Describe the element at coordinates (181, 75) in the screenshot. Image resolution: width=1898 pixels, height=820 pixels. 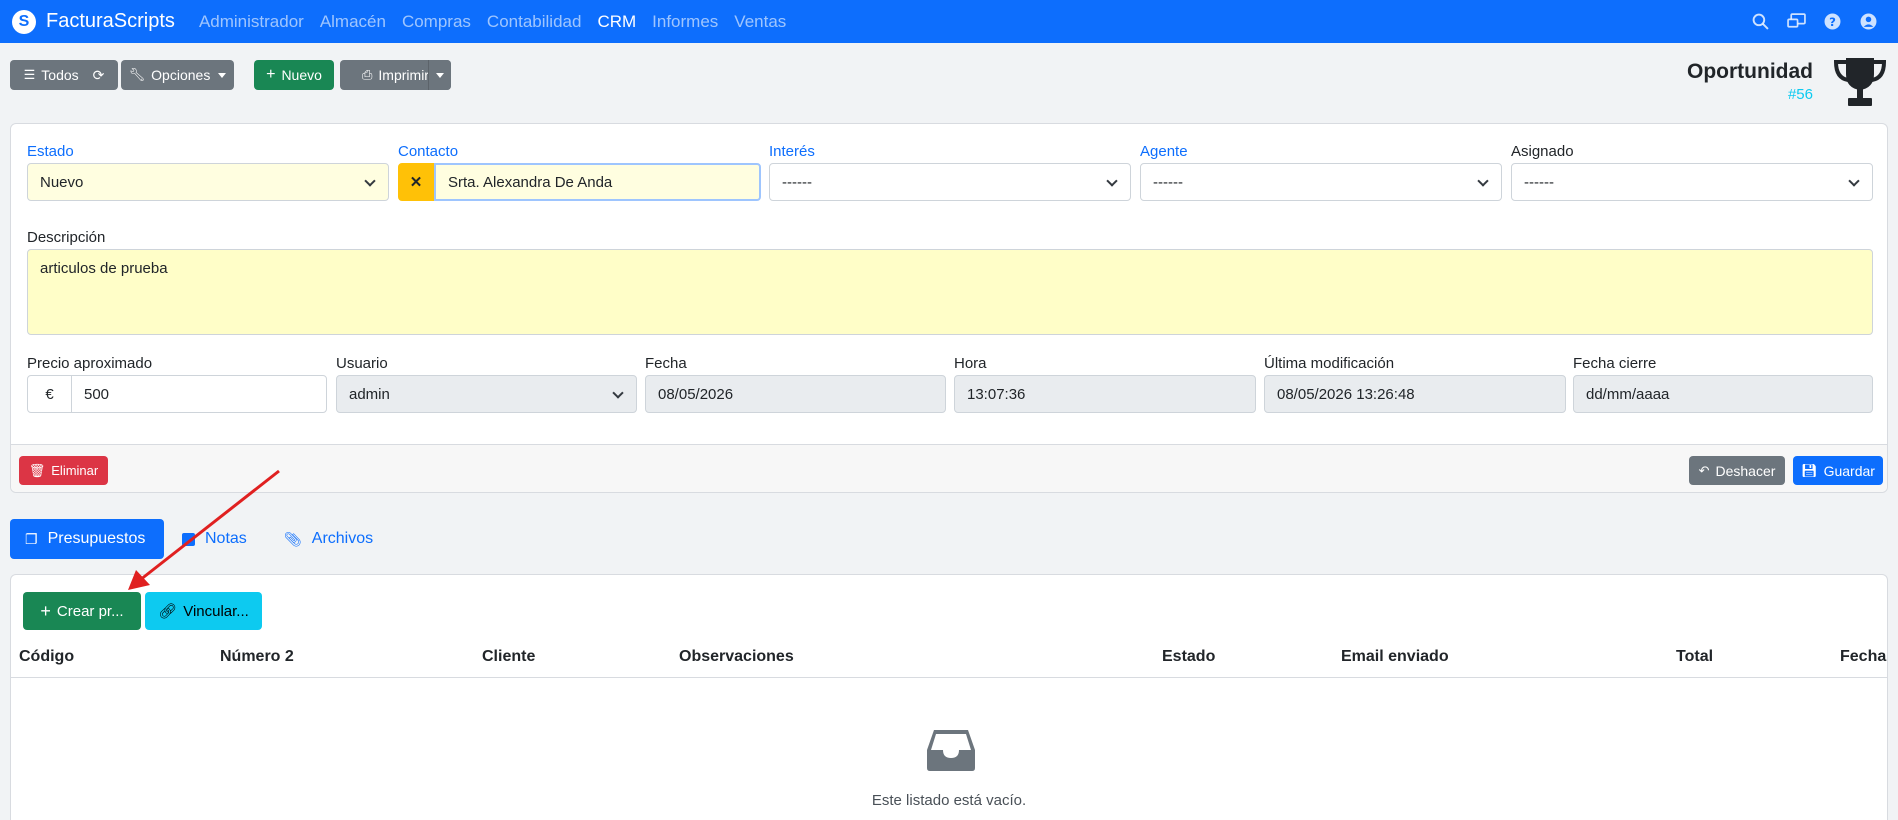
I see `opciones-label: Opciones` at that location.